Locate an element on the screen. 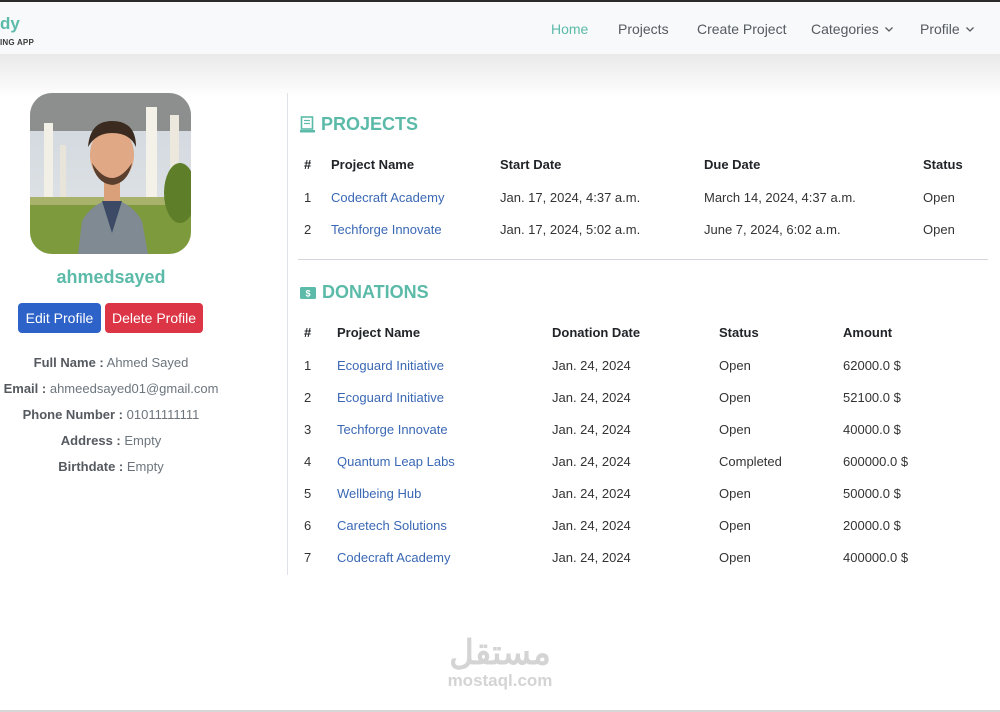 The image size is (1000, 712). amount: 50000.0 $ is located at coordinates (872, 493).